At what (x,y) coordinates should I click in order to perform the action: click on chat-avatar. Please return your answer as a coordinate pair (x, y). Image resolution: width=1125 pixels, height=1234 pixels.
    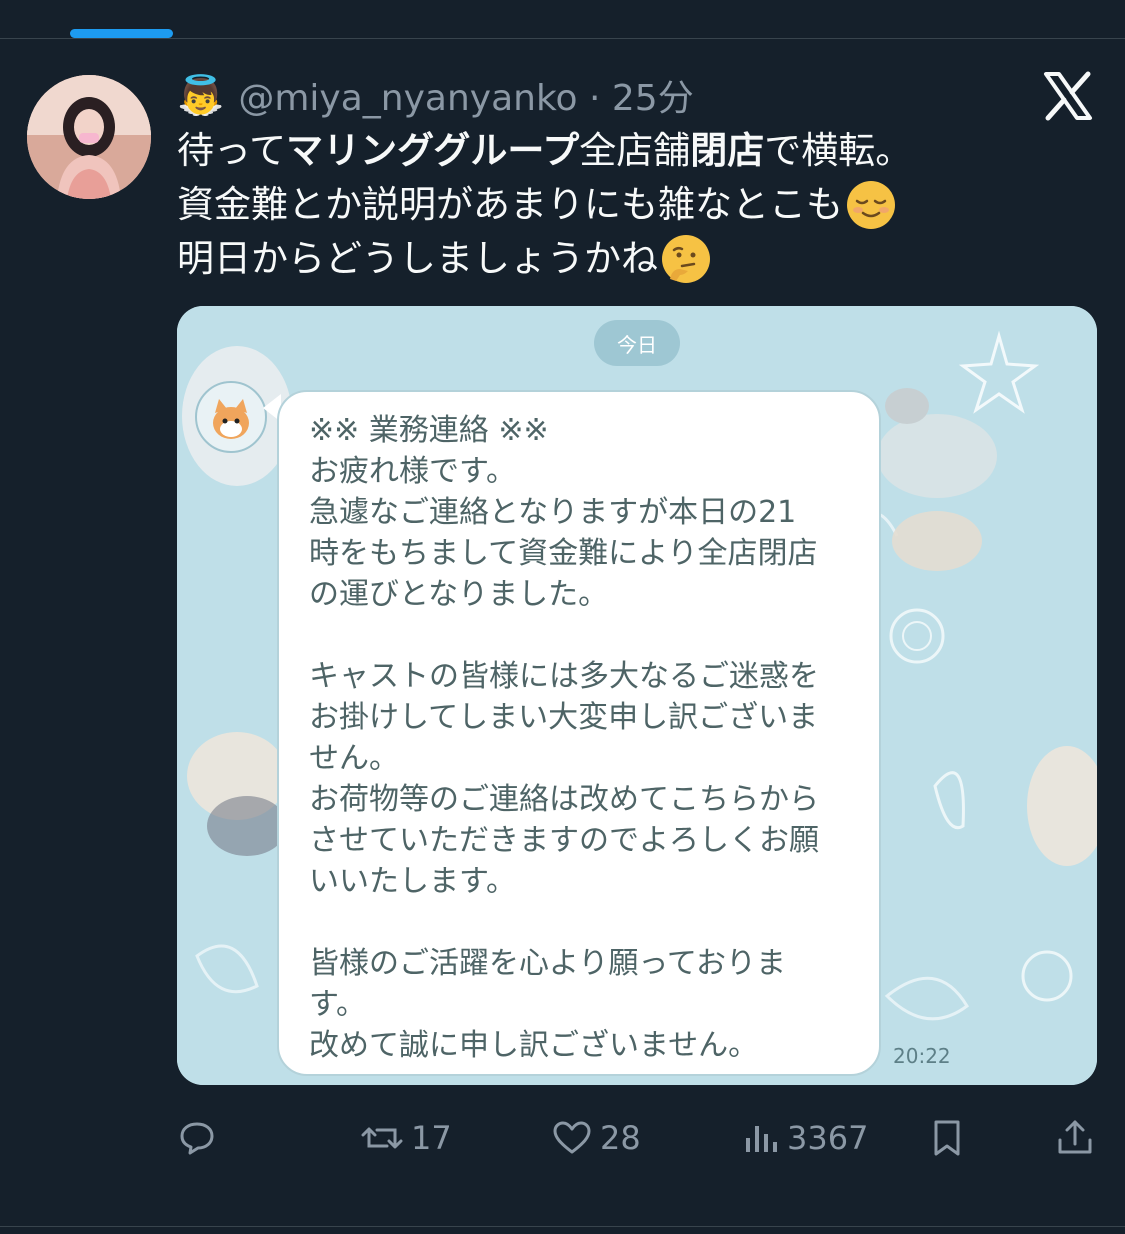
    Looking at the image, I should click on (231, 417).